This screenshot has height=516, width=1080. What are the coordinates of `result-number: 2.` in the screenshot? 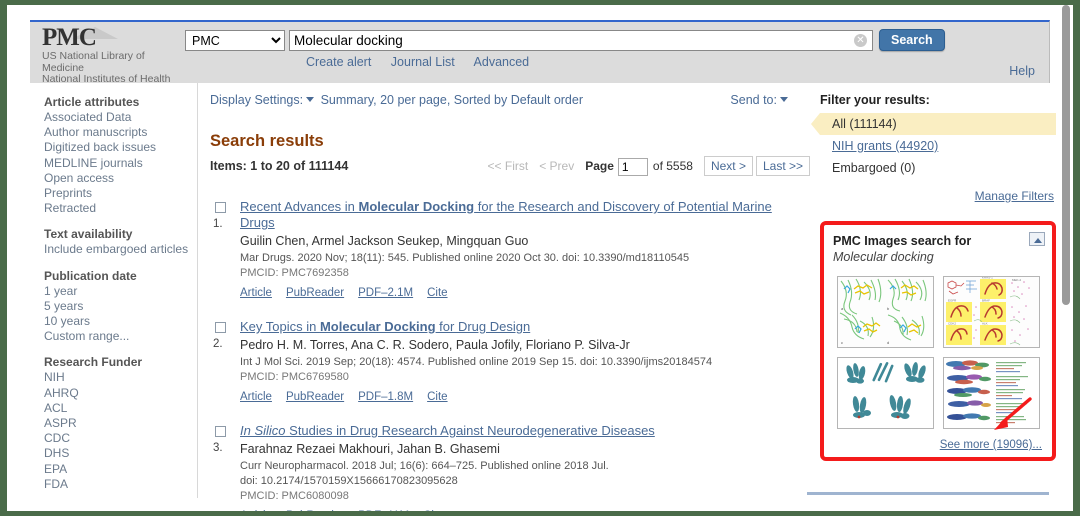 It's located at (218, 344).